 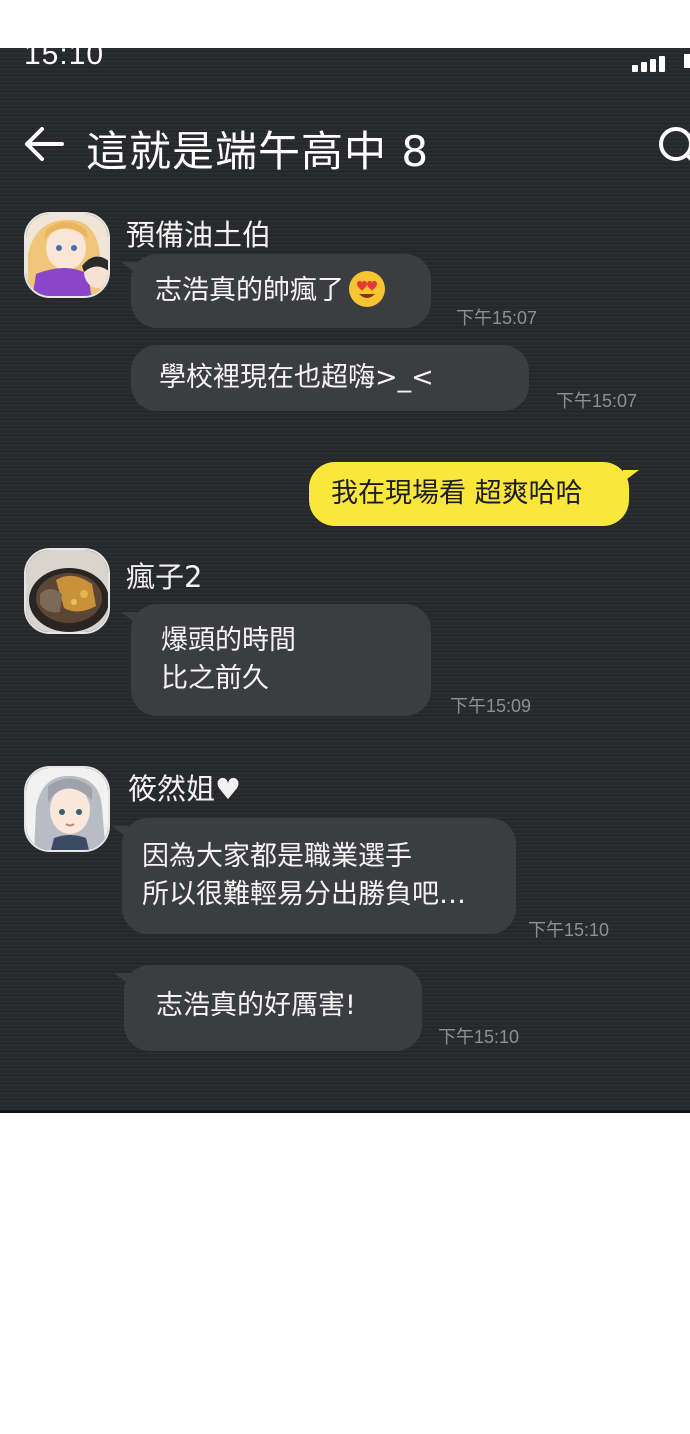 I want to click on message-bubble: 志浩真的好厲害!, so click(x=268, y=1008).